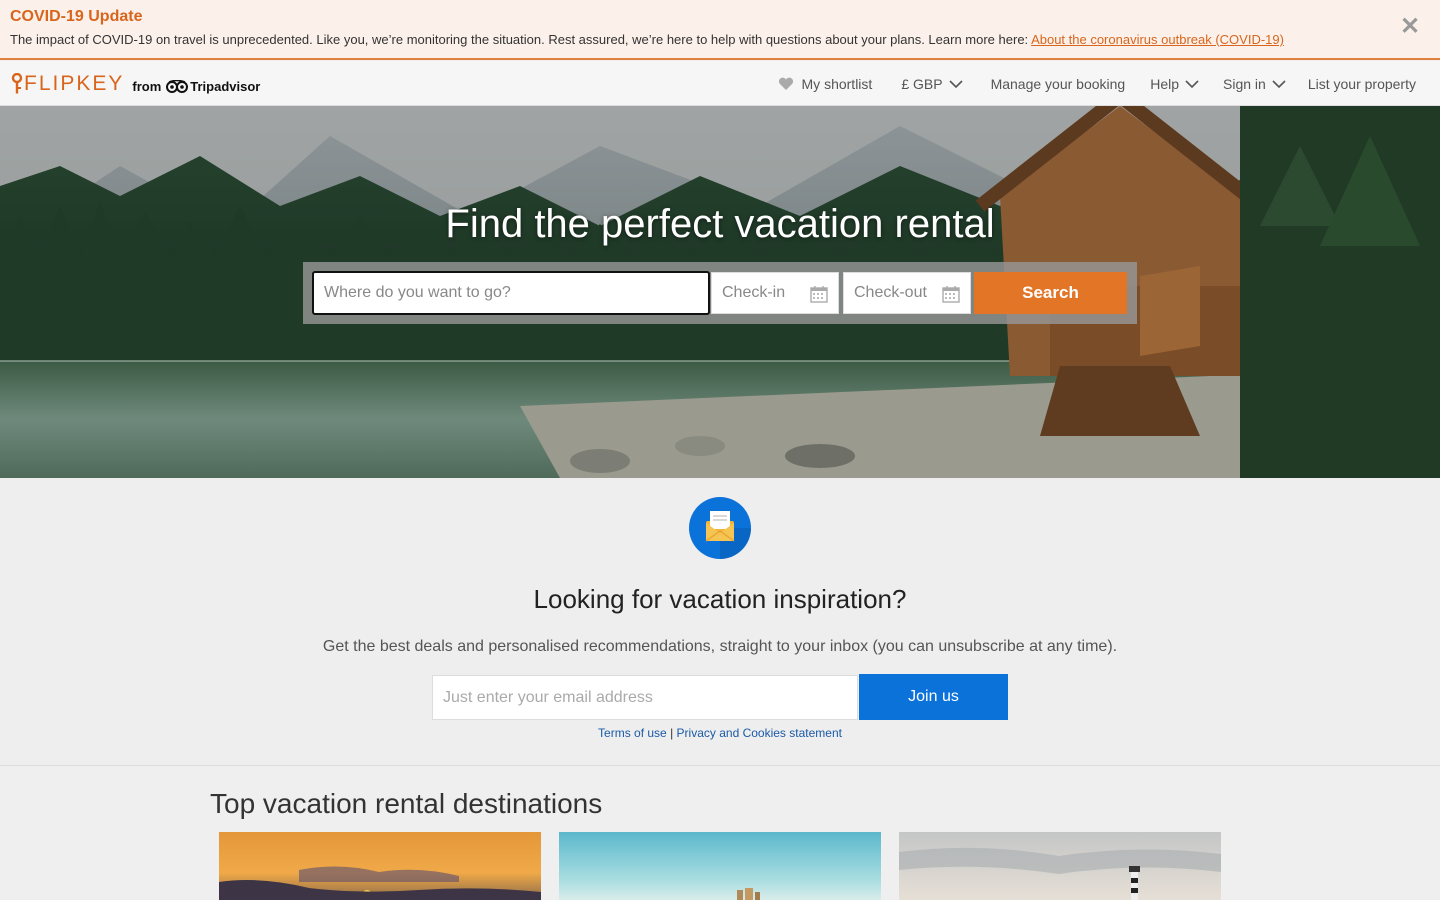 The width and height of the screenshot is (1440, 900). I want to click on newsletter-title: Looking for vacation inspiration?, so click(720, 599).